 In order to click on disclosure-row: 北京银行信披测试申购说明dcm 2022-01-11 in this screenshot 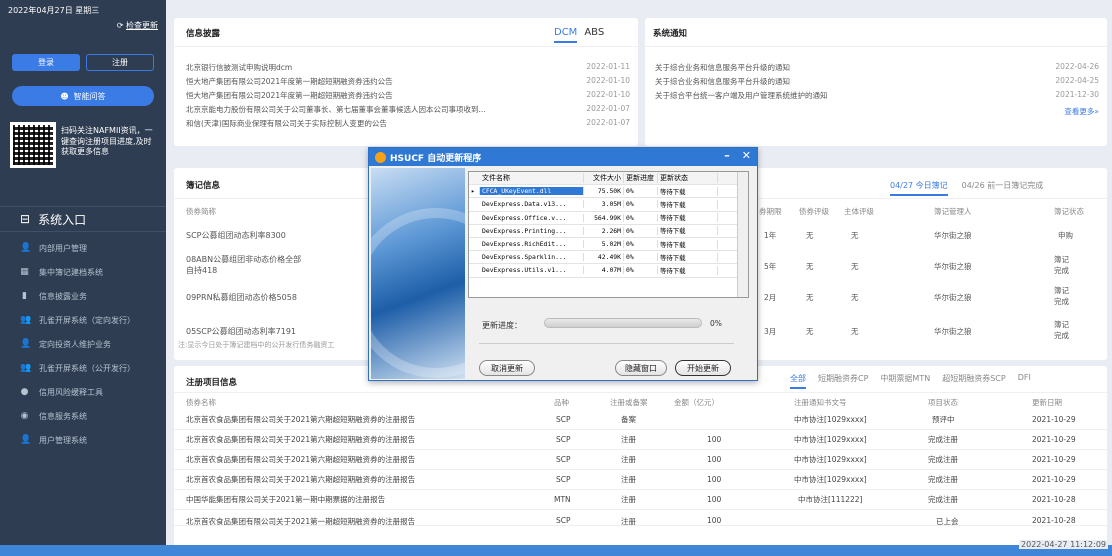, I will do `click(408, 67)`.